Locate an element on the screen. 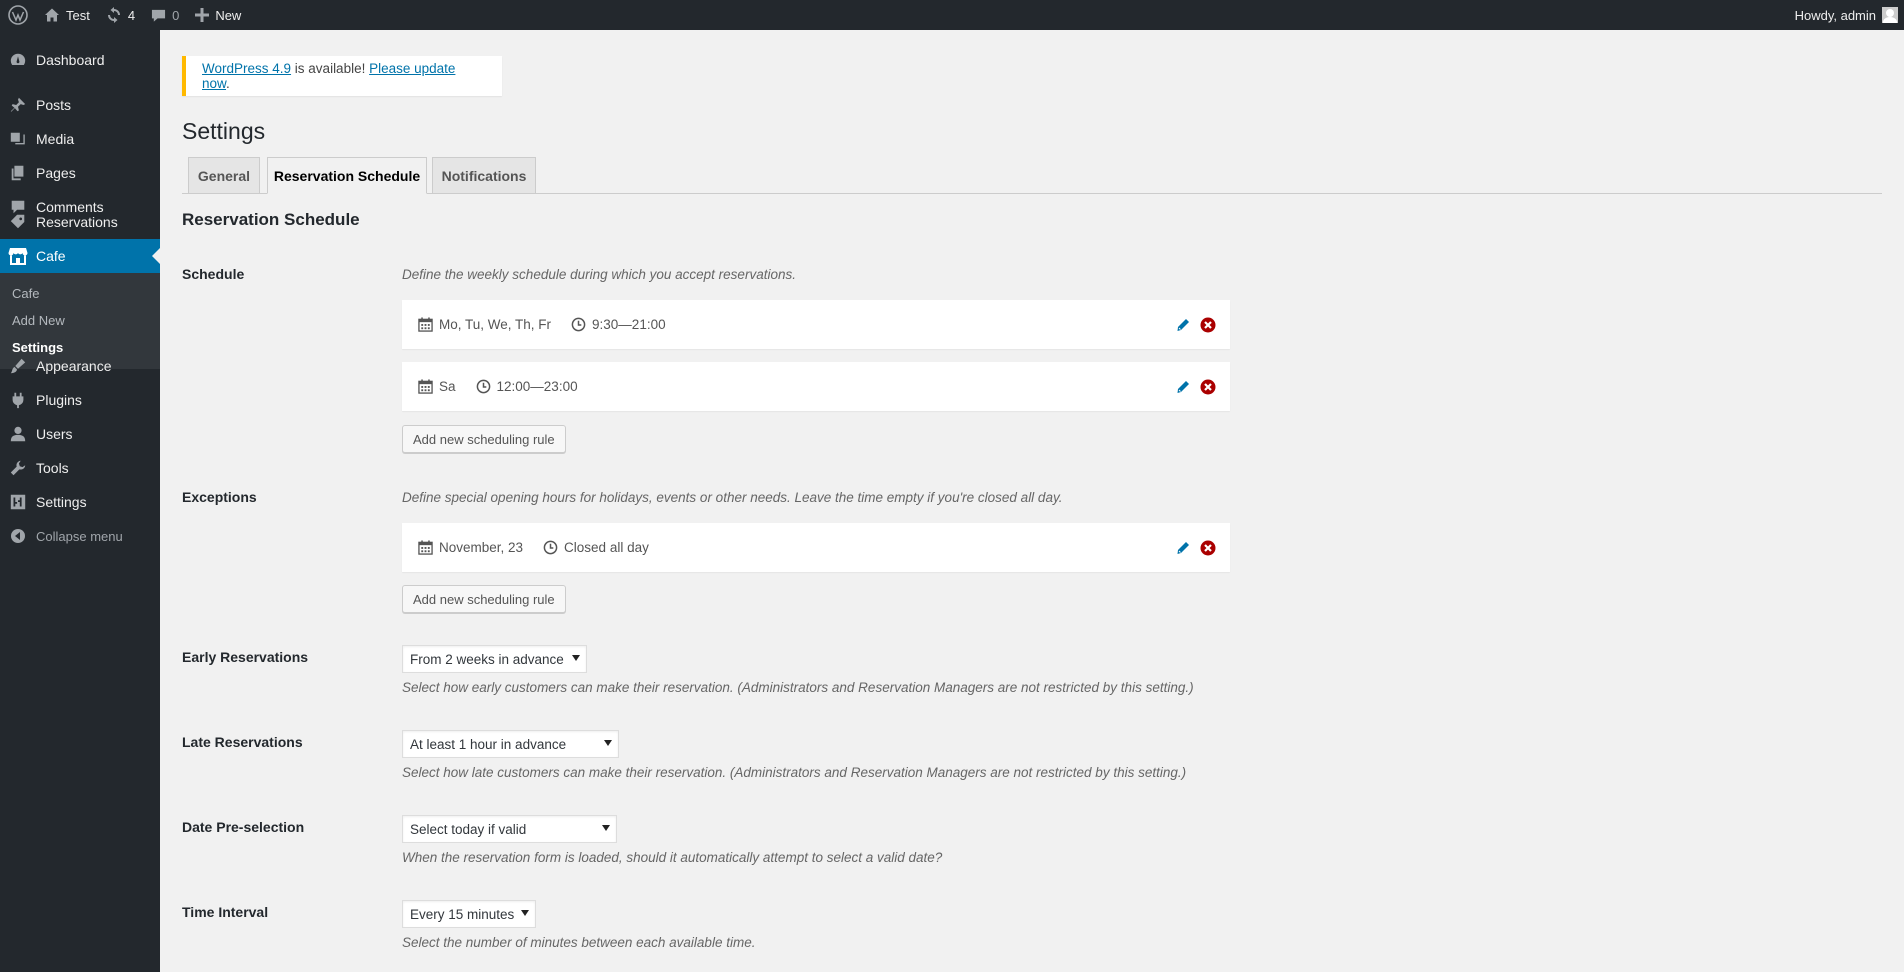  wordpress-logo-icon is located at coordinates (18, 15).